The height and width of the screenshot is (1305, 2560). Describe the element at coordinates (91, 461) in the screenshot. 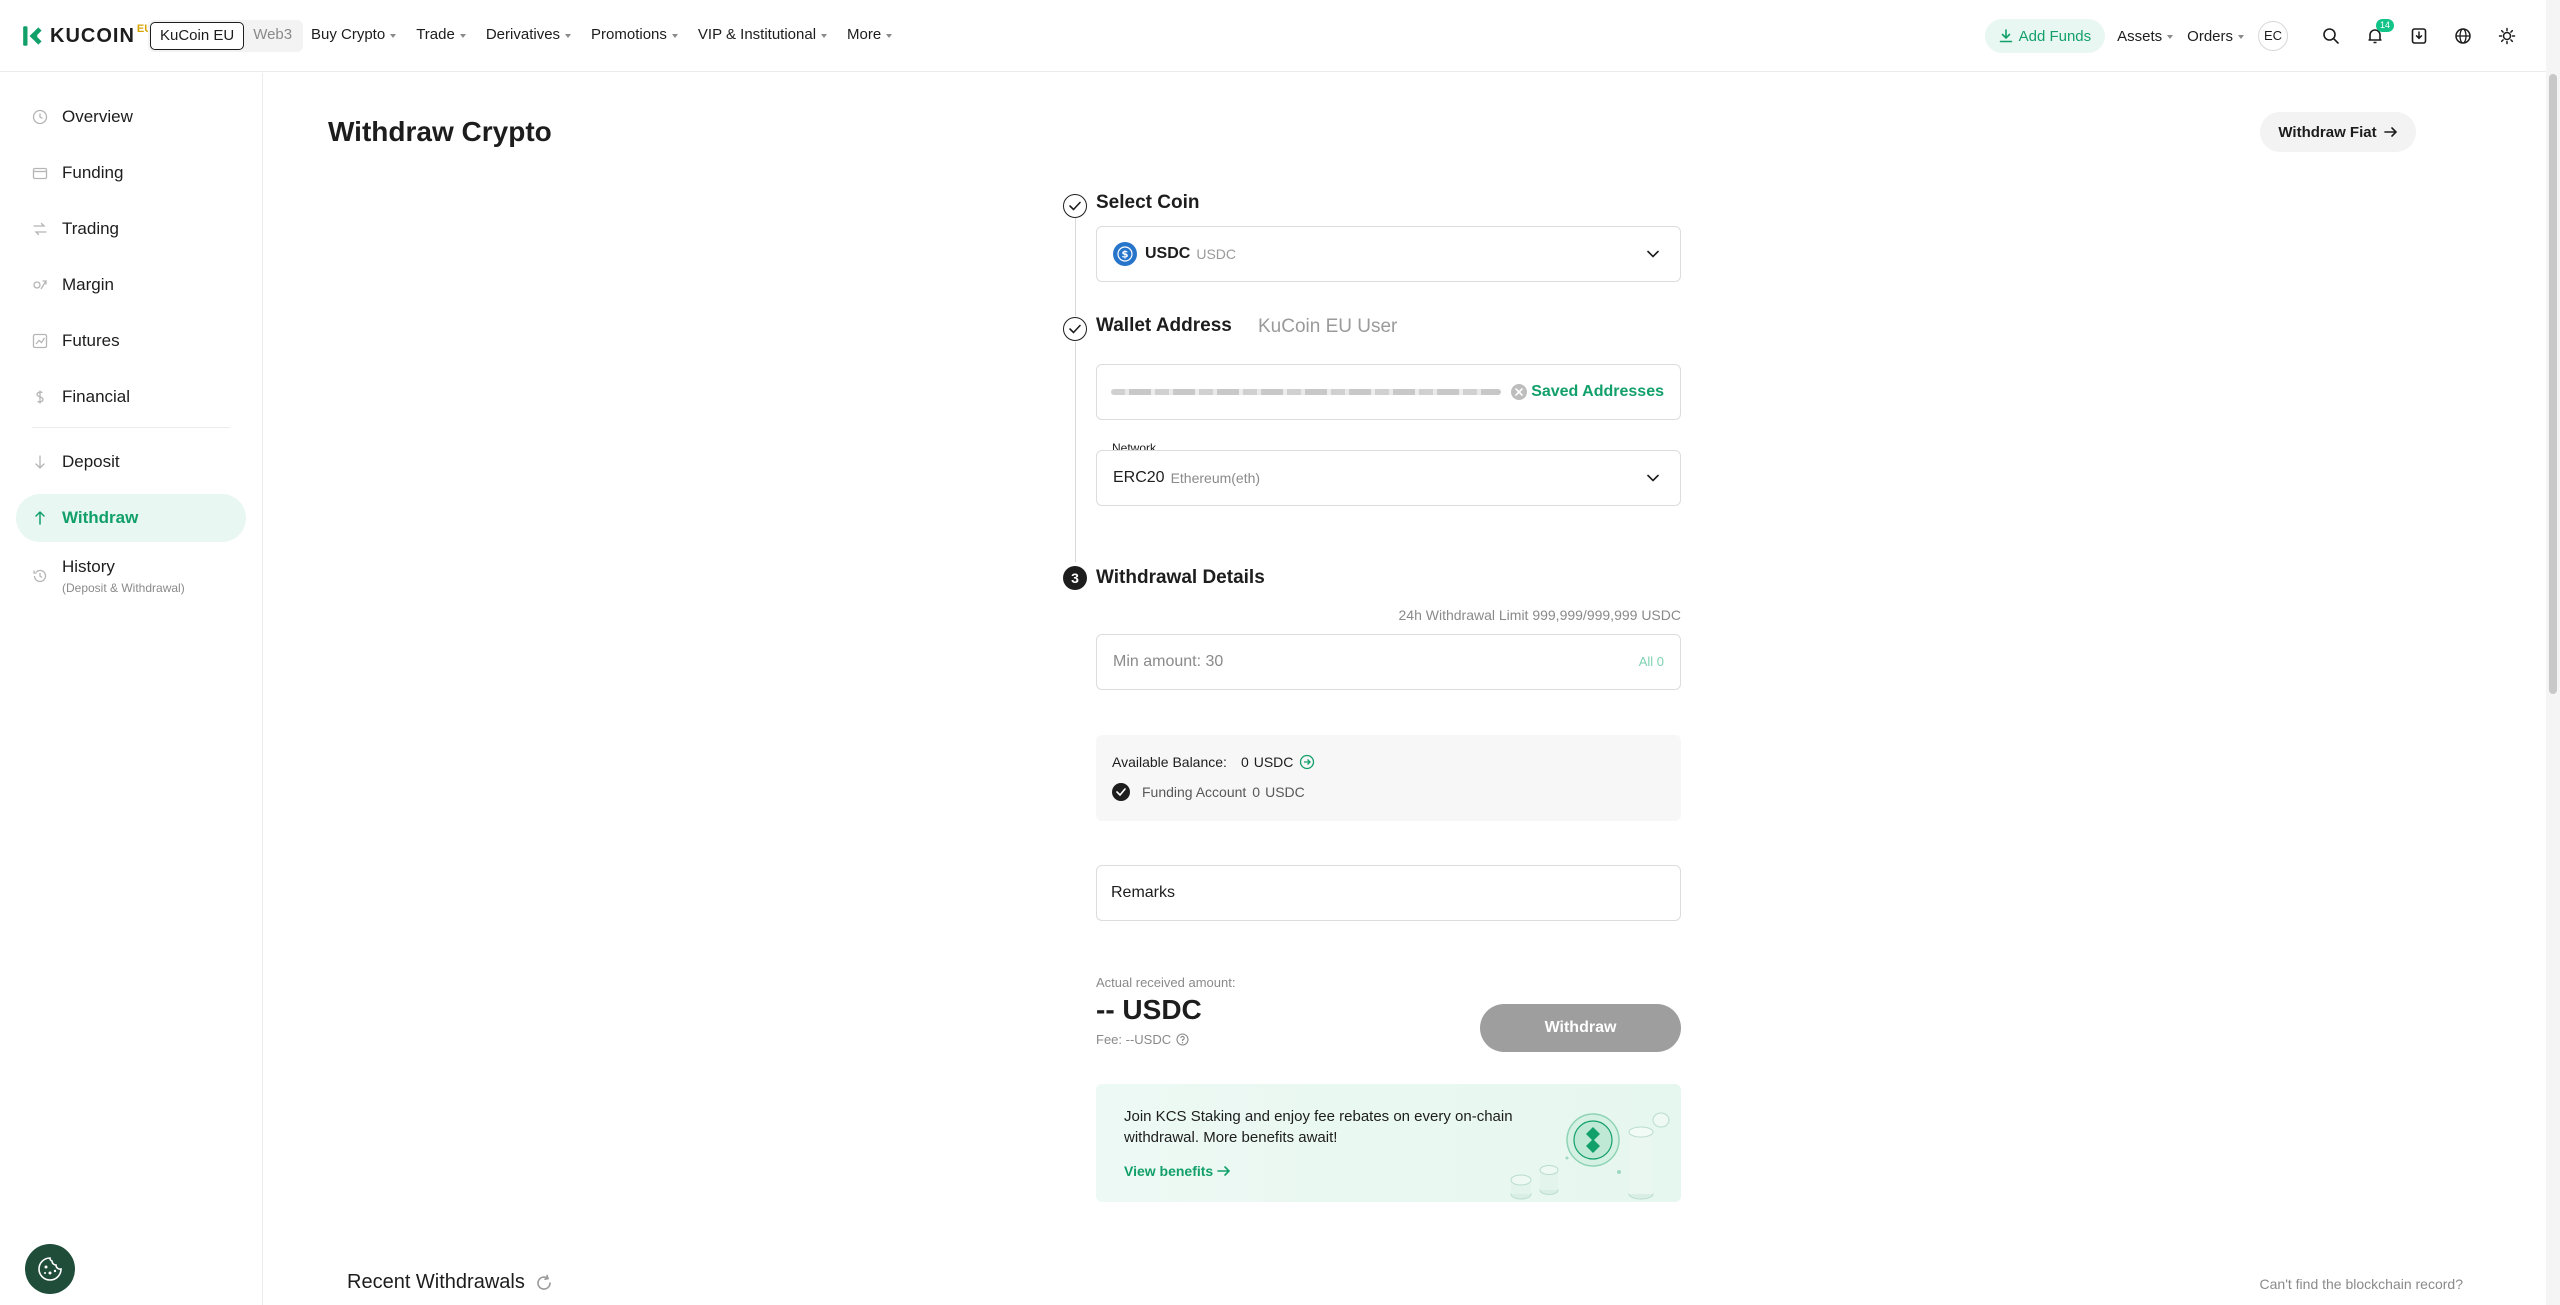

I see `sidebar-item-label: Deposit` at that location.